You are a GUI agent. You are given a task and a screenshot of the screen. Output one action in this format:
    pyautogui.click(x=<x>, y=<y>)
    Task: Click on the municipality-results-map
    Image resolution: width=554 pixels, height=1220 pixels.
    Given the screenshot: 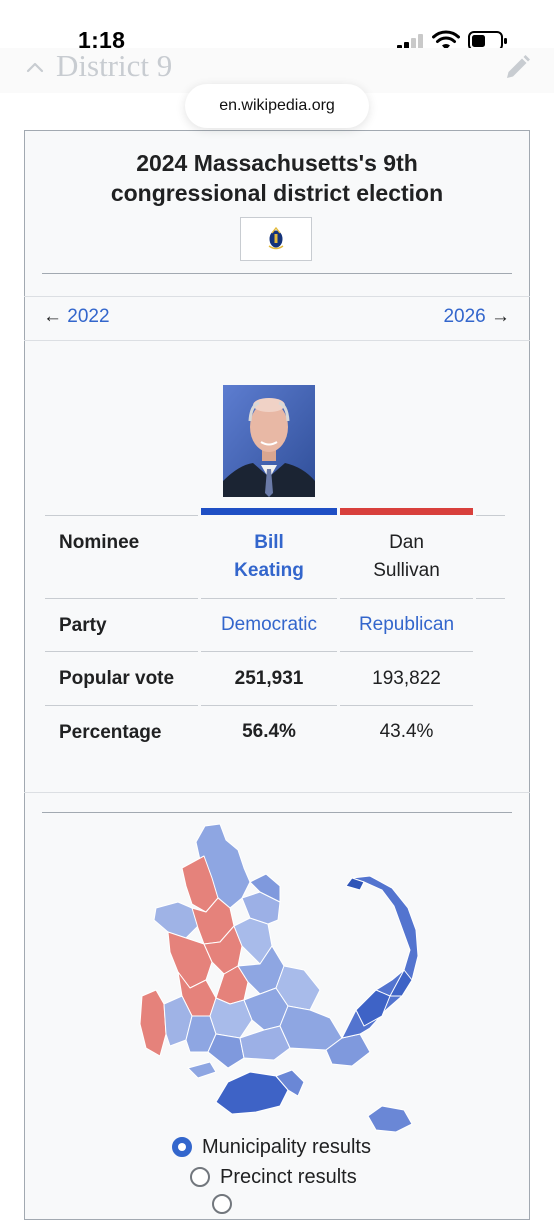 What is the action you would take?
    pyautogui.click(x=275, y=980)
    